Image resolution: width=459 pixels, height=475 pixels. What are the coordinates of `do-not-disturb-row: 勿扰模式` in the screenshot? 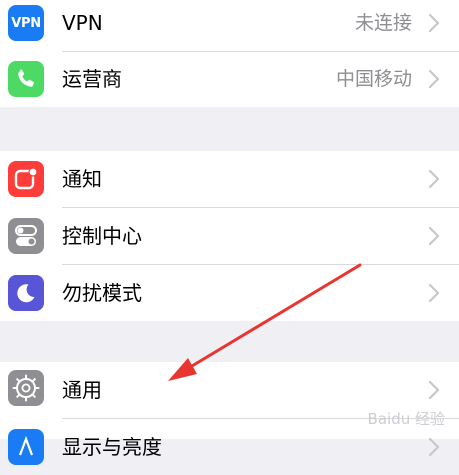 It's located at (229, 293).